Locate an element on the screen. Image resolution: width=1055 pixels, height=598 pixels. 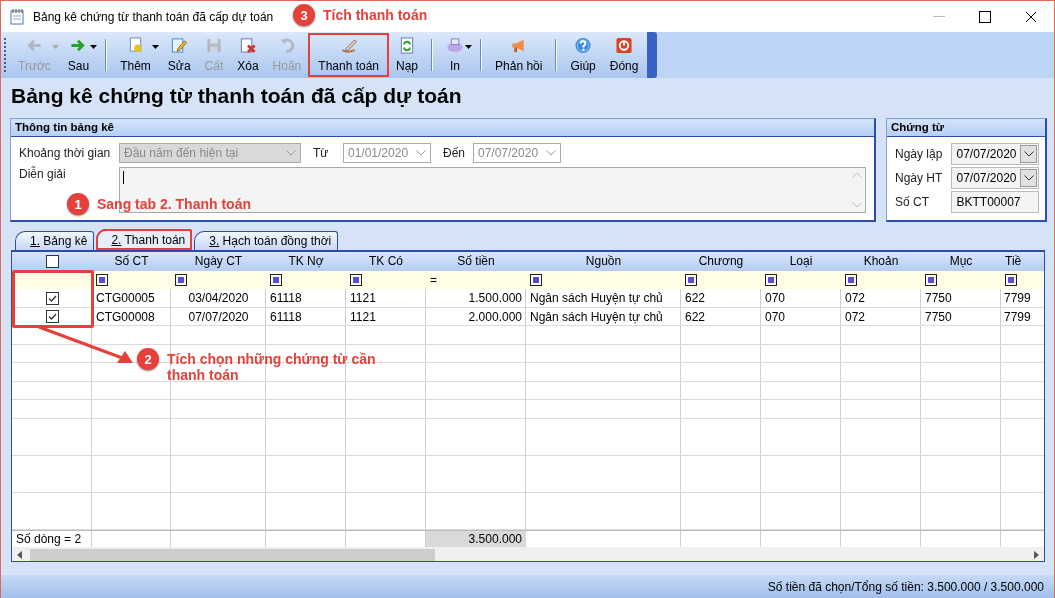
table-cell: CTG00008 is located at coordinates (125, 316).